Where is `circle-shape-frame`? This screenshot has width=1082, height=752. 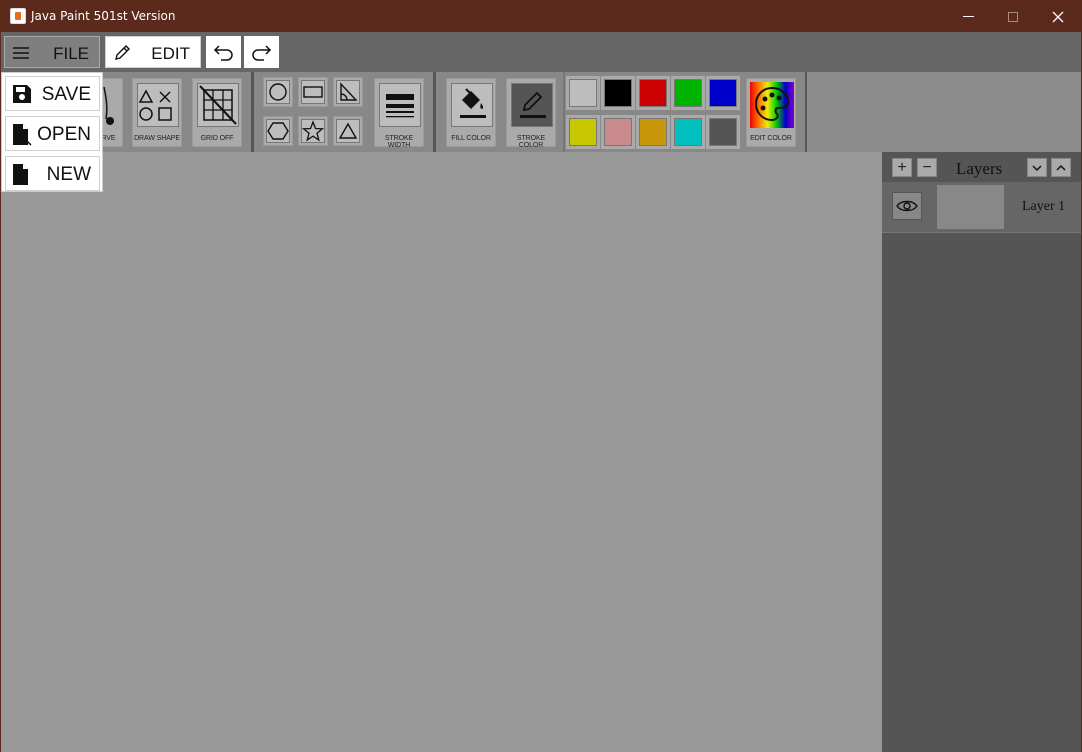
circle-shape-frame is located at coordinates (278, 92).